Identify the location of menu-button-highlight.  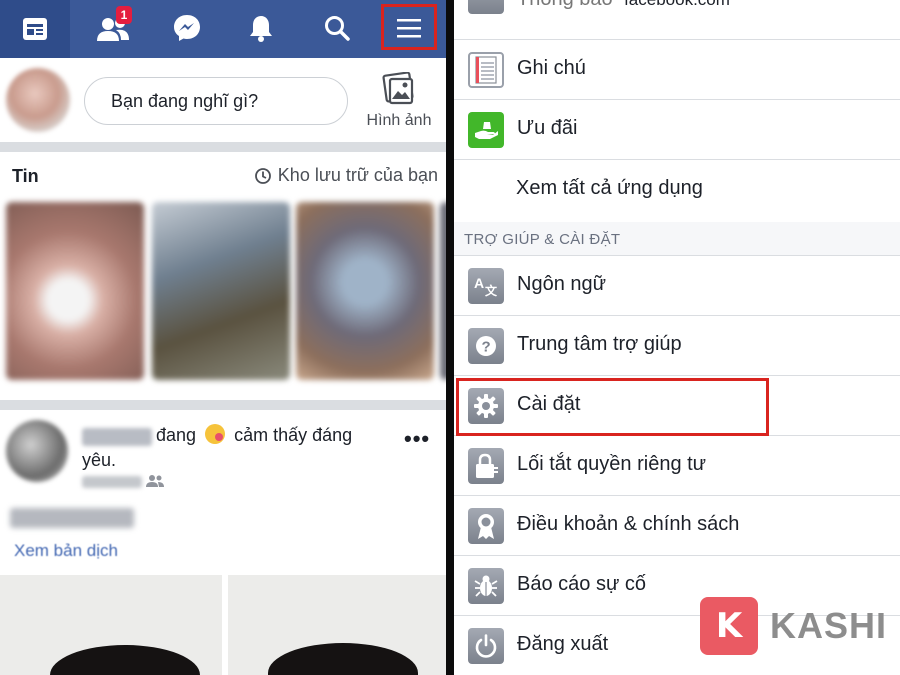
(409, 27).